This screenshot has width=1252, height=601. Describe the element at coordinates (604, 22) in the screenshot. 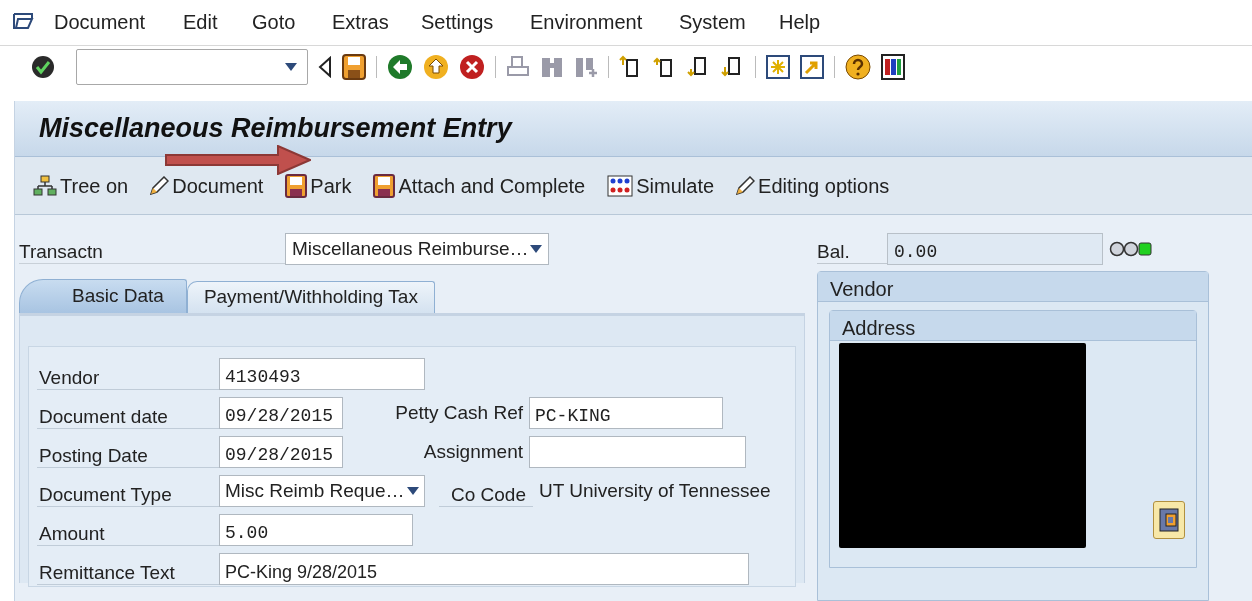

I see `menu-item: Environment` at that location.